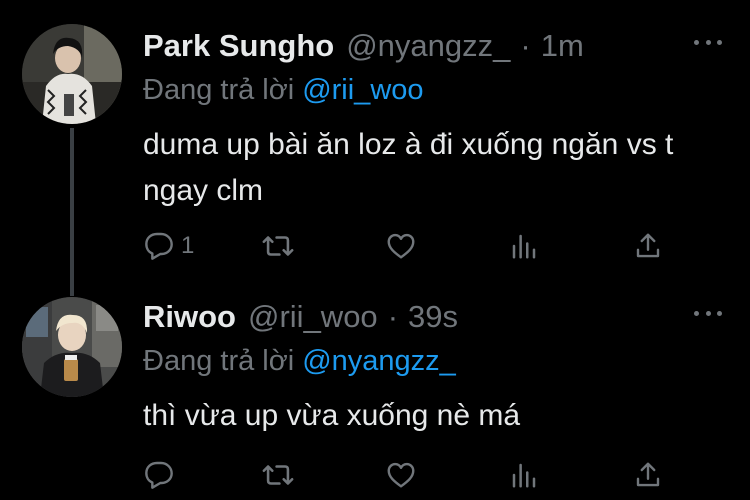  Describe the element at coordinates (189, 317) in the screenshot. I see `display-name: Riwoo` at that location.